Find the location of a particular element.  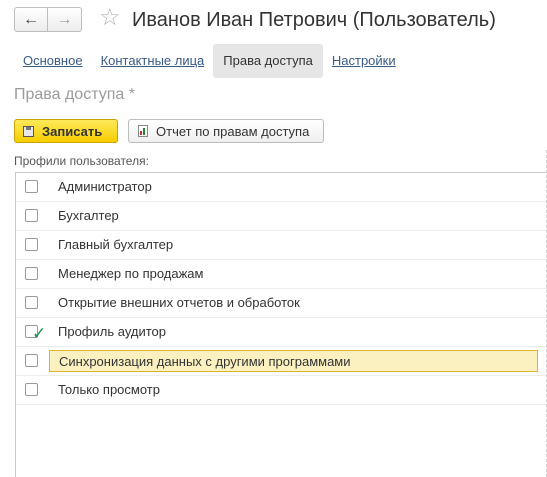

report-chart-icon is located at coordinates (143, 131).